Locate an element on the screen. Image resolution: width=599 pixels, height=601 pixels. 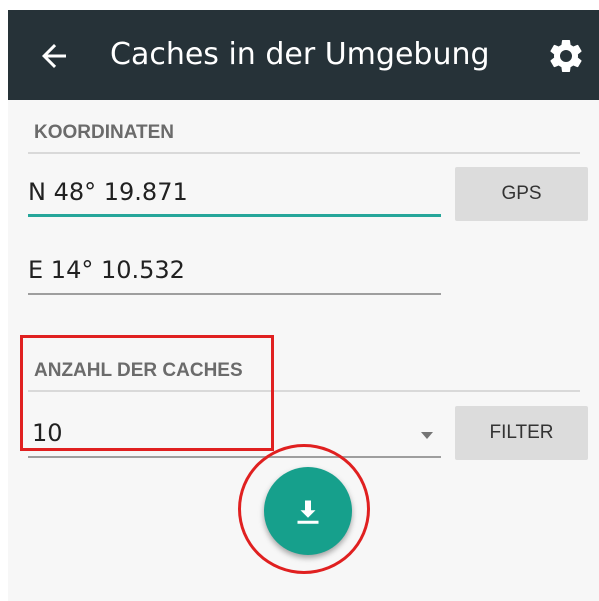
latitude-value: N 48° 19.871 is located at coordinates (108, 192).